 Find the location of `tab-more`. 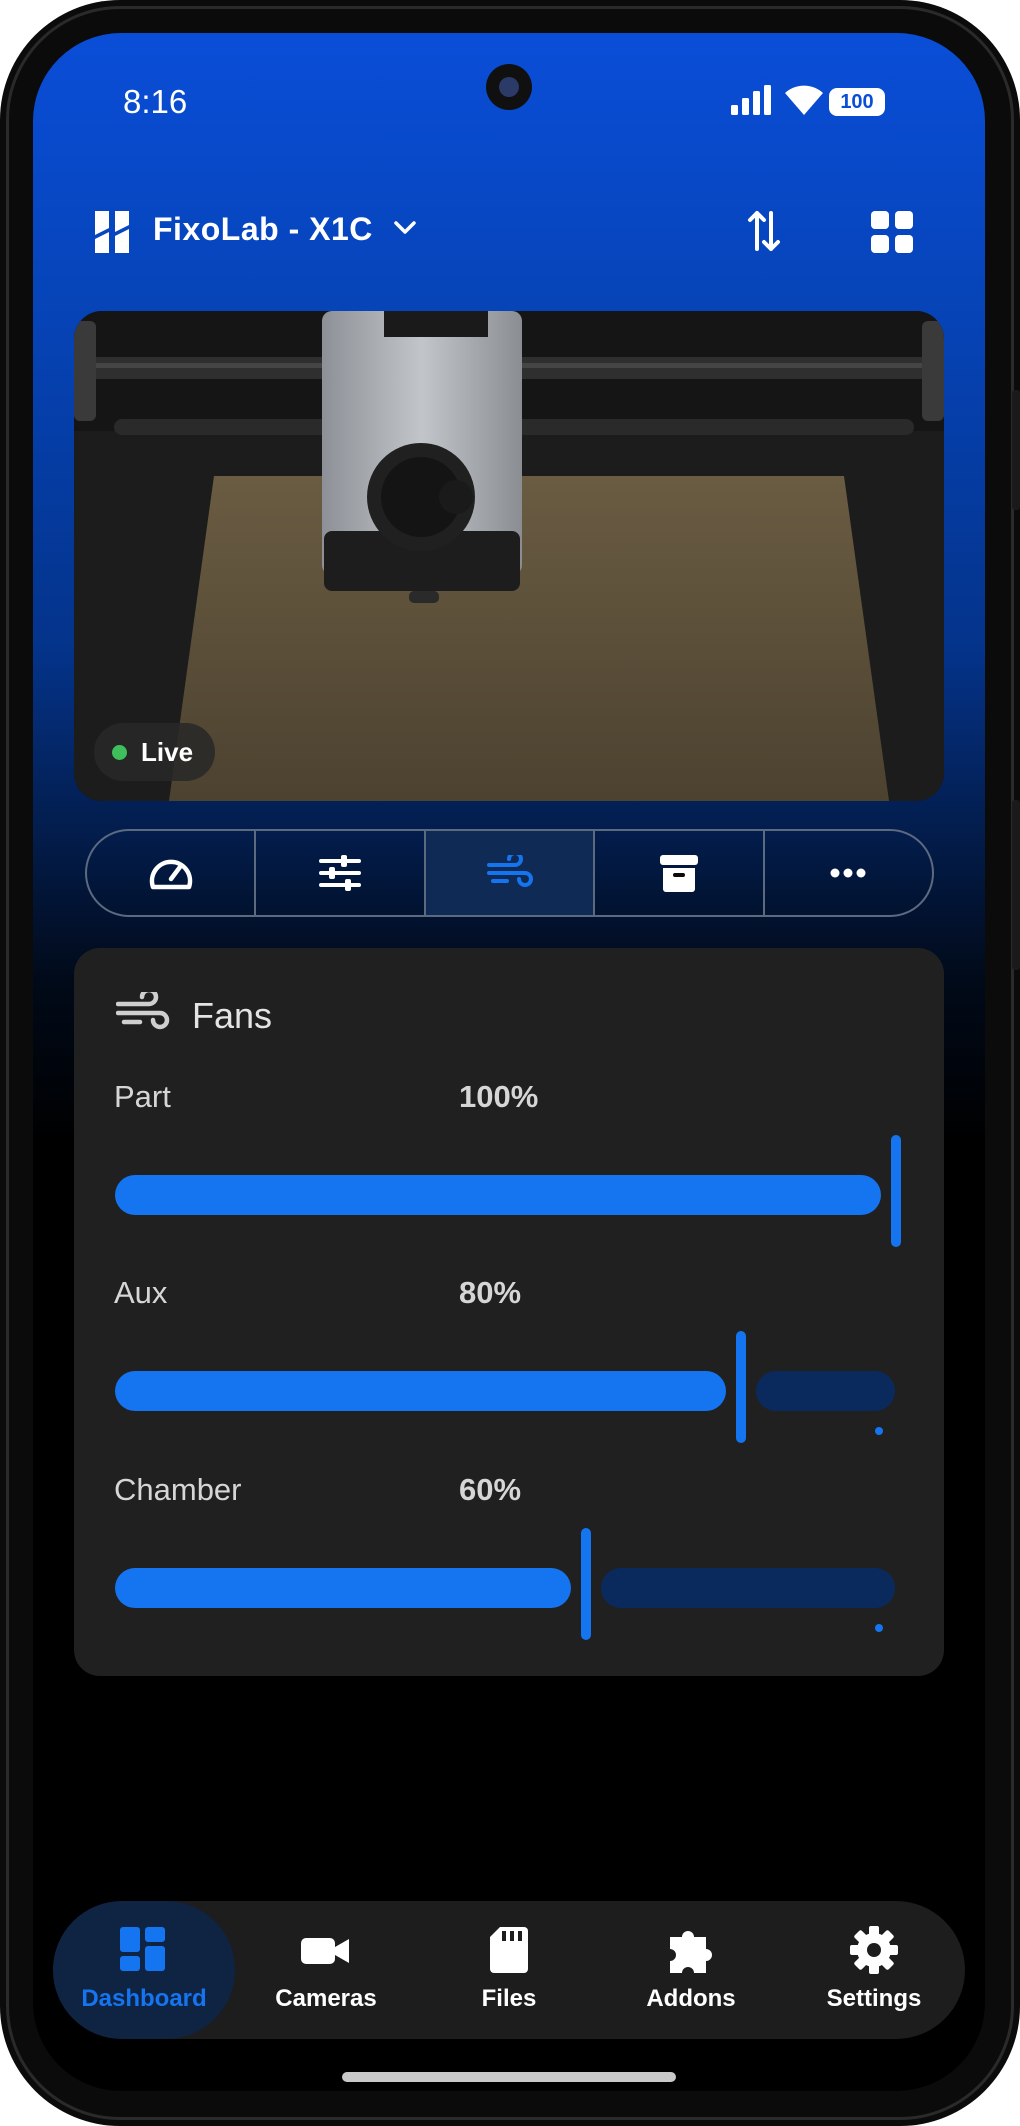

tab-more is located at coordinates (848, 873).